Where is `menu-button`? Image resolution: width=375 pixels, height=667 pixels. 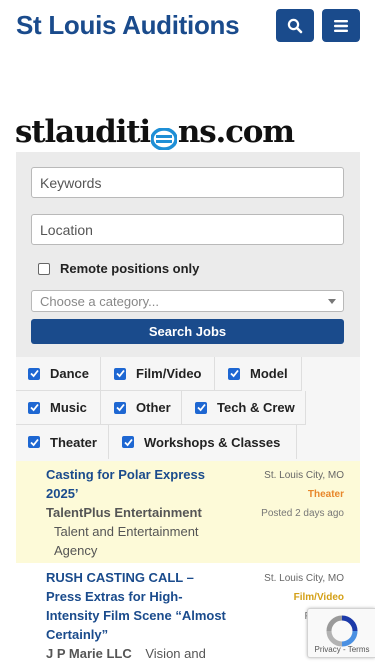 menu-button is located at coordinates (341, 25).